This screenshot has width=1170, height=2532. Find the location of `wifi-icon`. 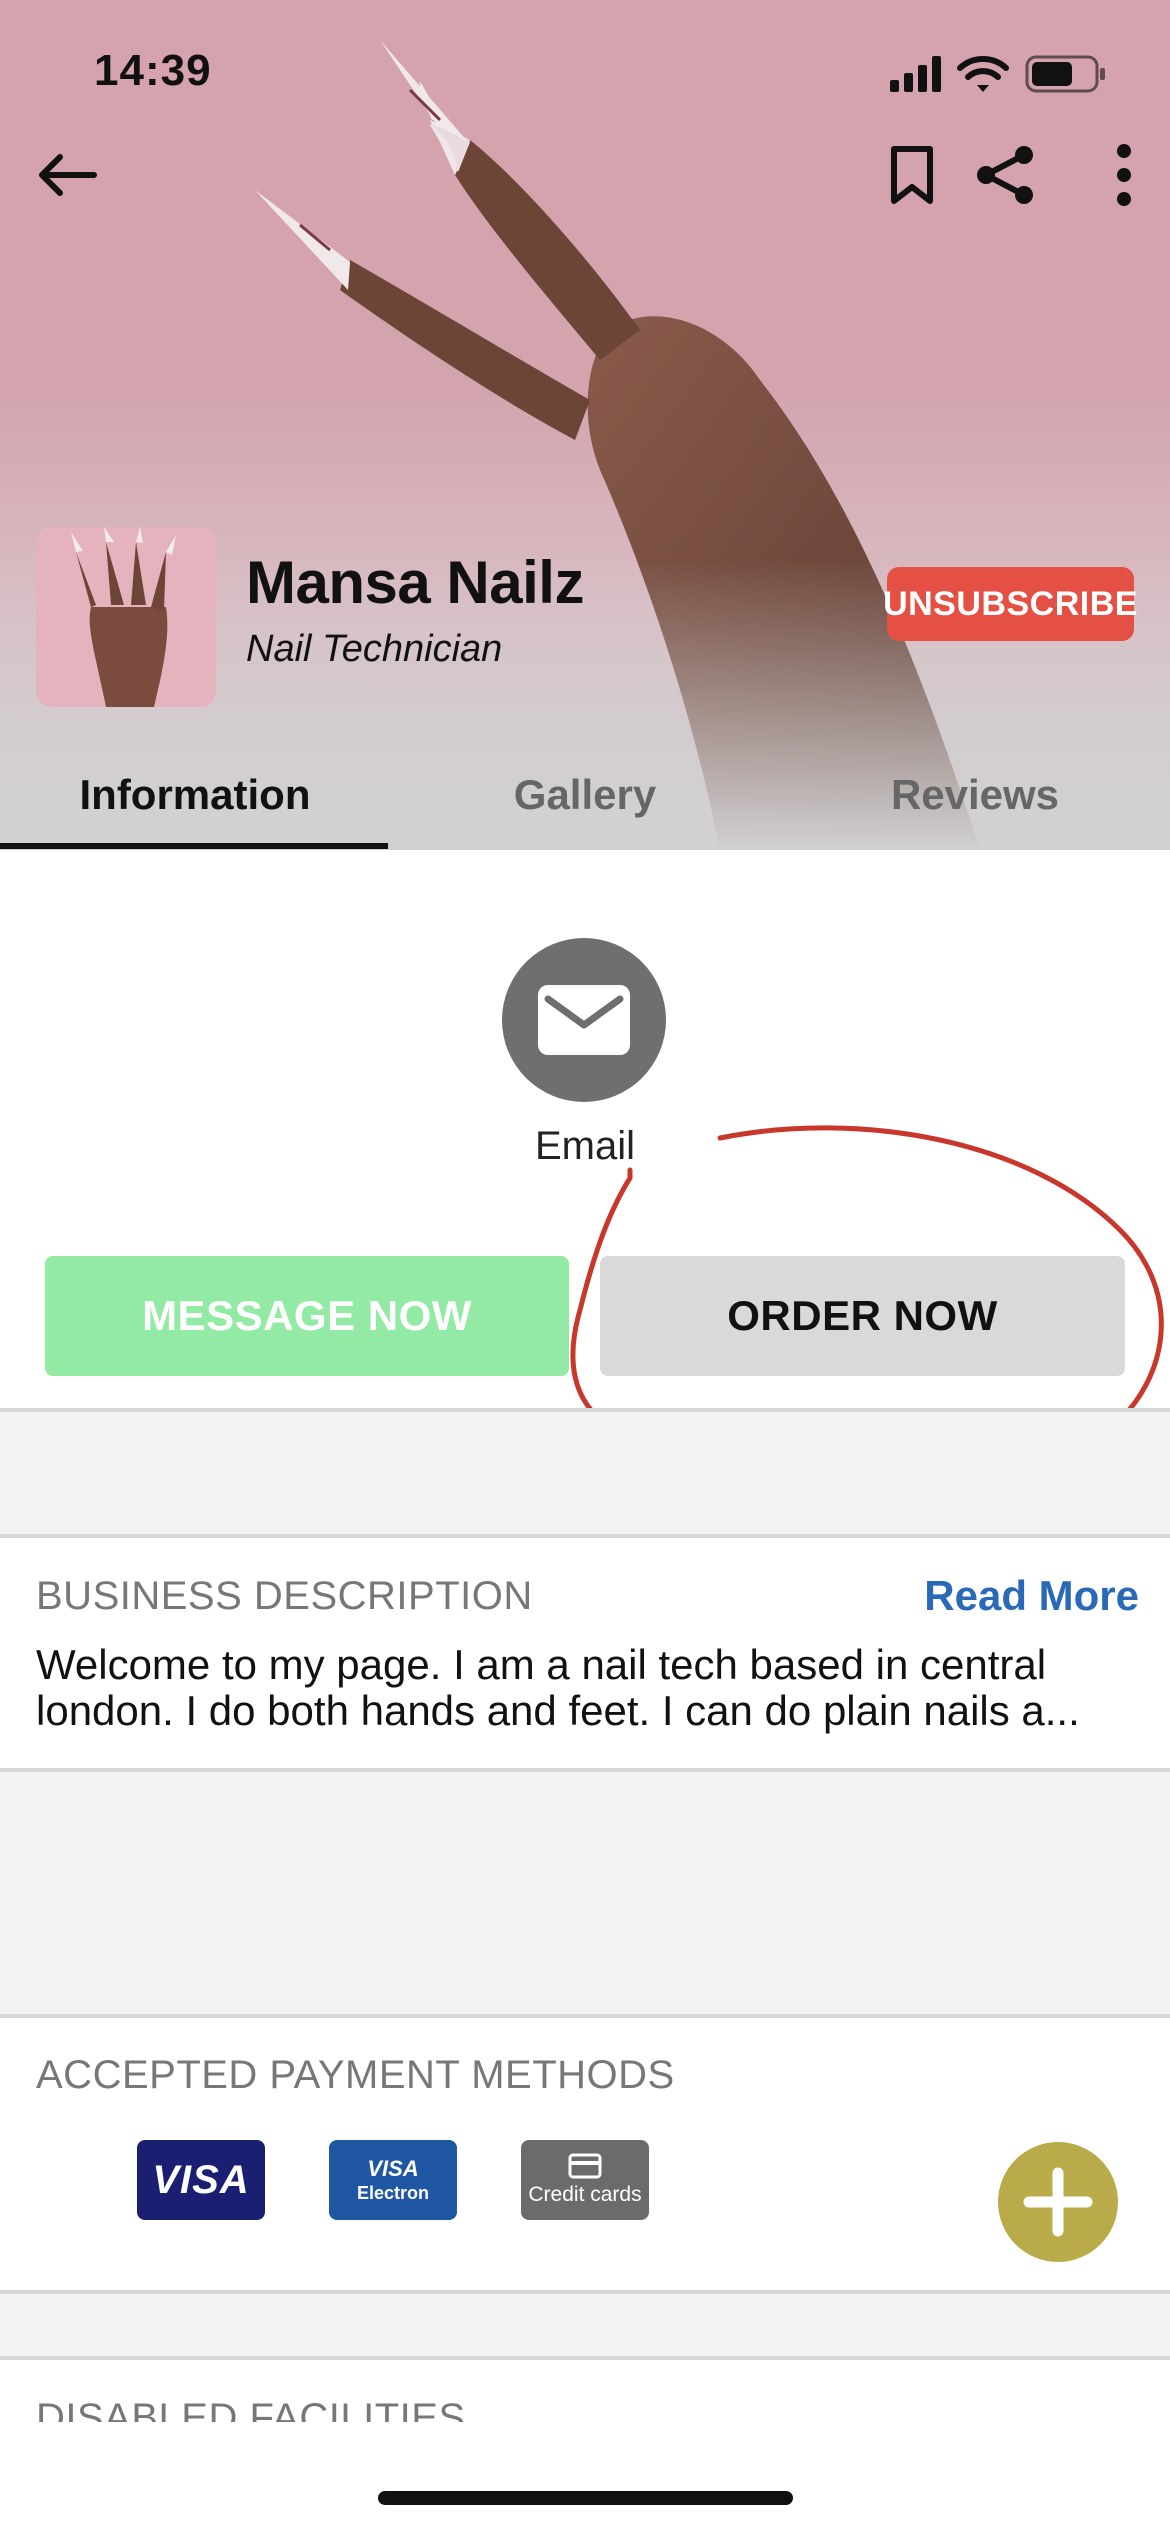

wifi-icon is located at coordinates (983, 74).